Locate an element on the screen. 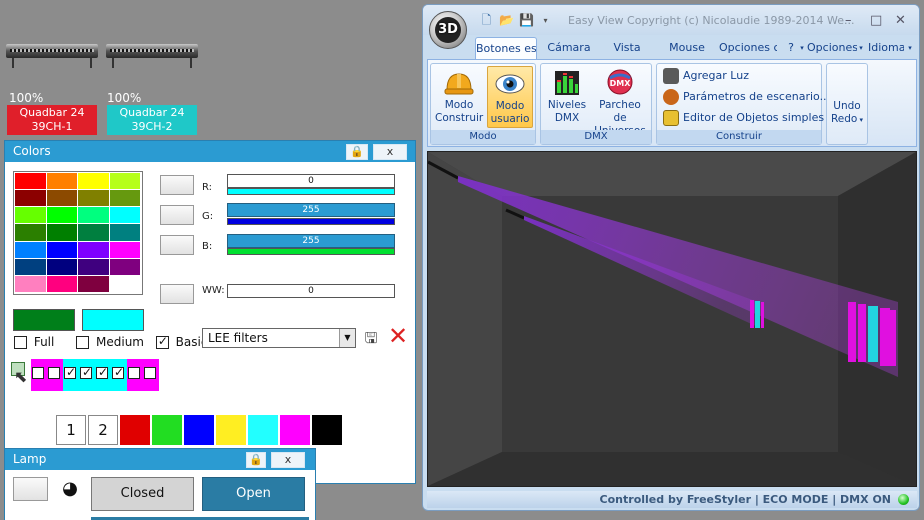 This screenshot has width=924, height=520. open-folder-icon: 📂 is located at coordinates (506, 20).